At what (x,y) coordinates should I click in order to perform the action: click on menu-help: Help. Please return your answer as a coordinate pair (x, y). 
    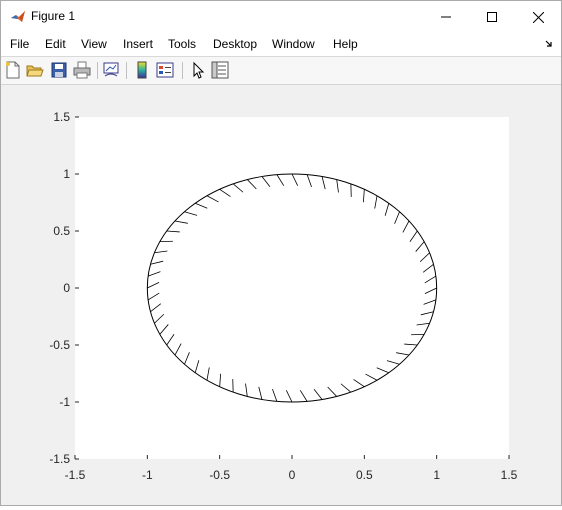
    Looking at the image, I should click on (345, 44).